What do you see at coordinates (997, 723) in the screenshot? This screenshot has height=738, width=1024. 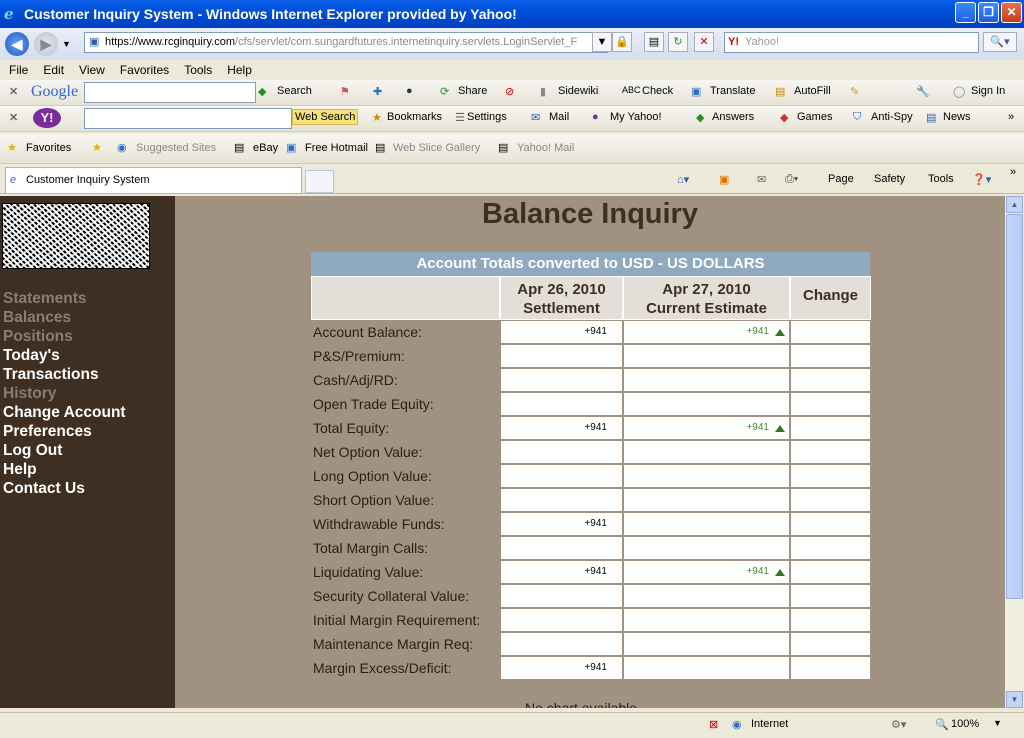 I see `zoom-dropdown: ▼` at bounding box center [997, 723].